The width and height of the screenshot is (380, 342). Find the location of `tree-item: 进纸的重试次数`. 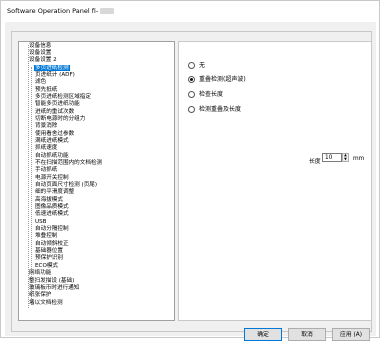

tree-item: 进纸的重试次数 is located at coordinates (96, 112).